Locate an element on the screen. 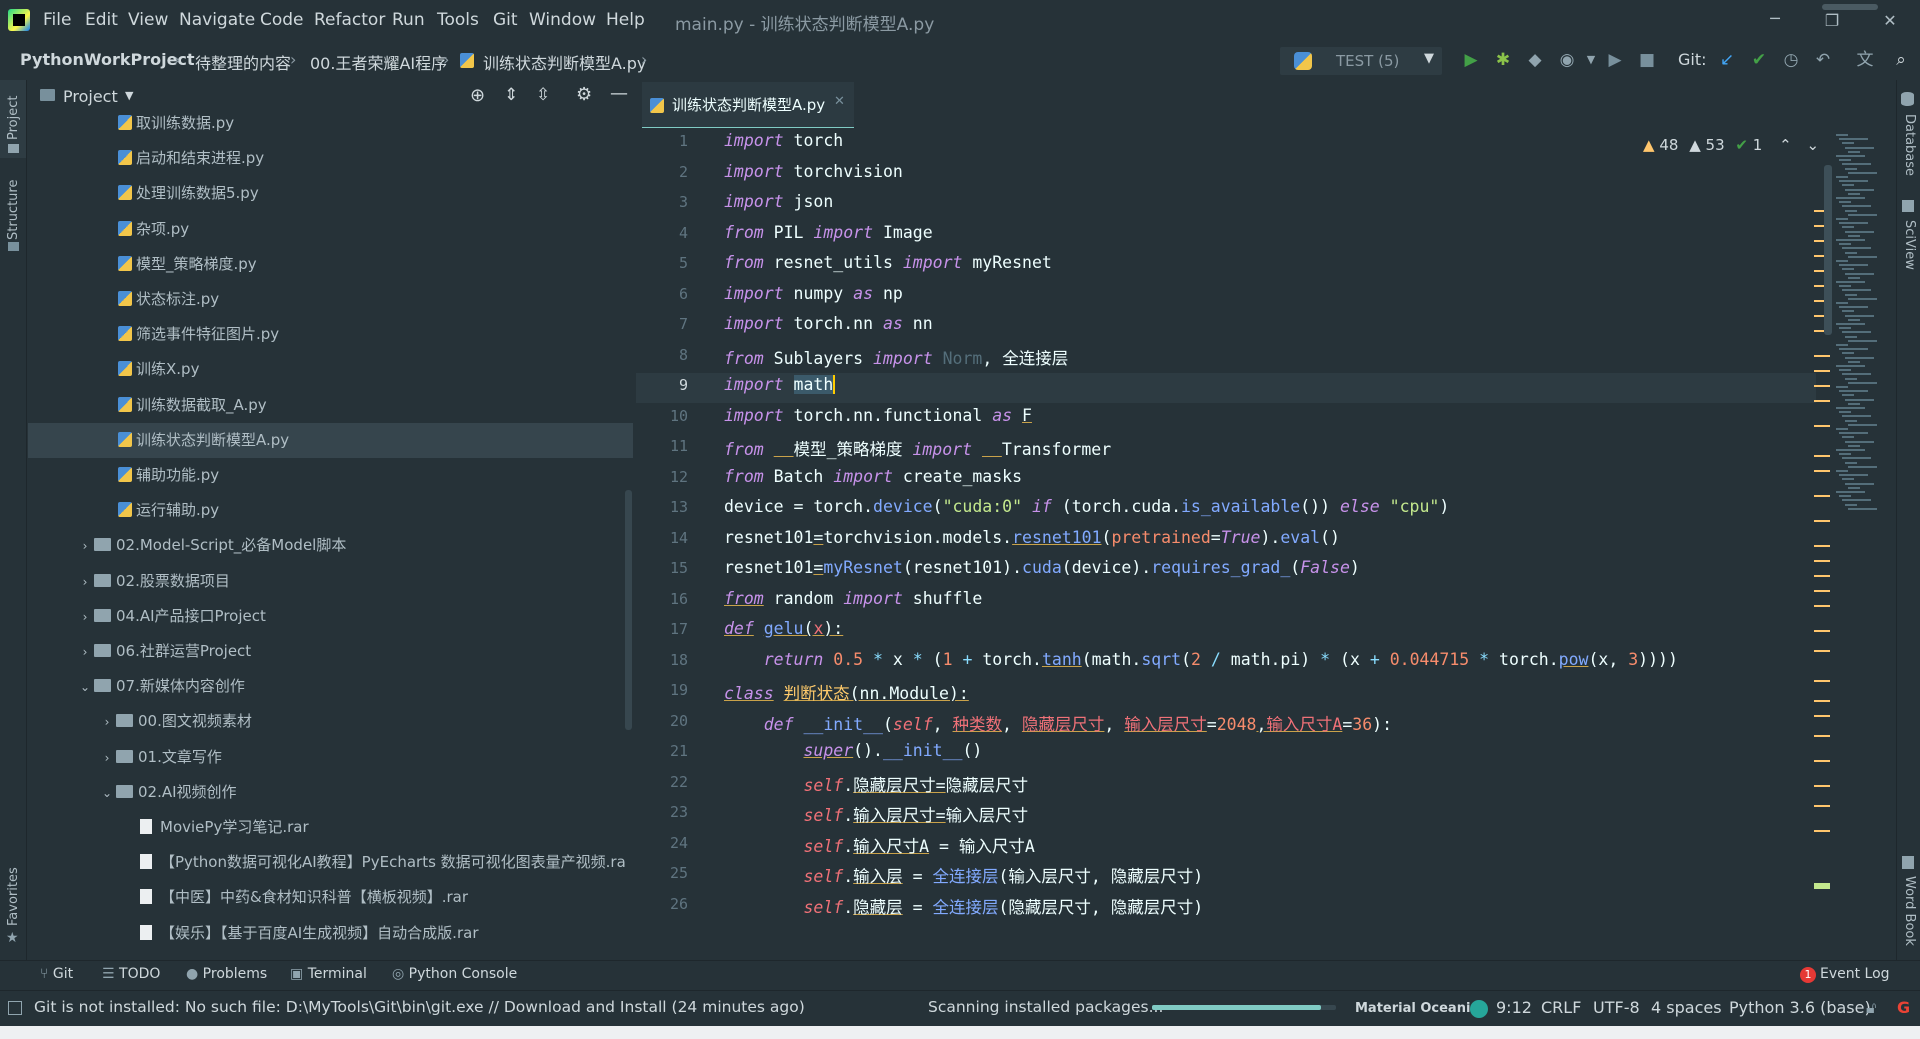 This screenshot has height=1039, width=1920. code-line: self.隐藏层尺寸=隐藏层尺寸 is located at coordinates (876, 784).